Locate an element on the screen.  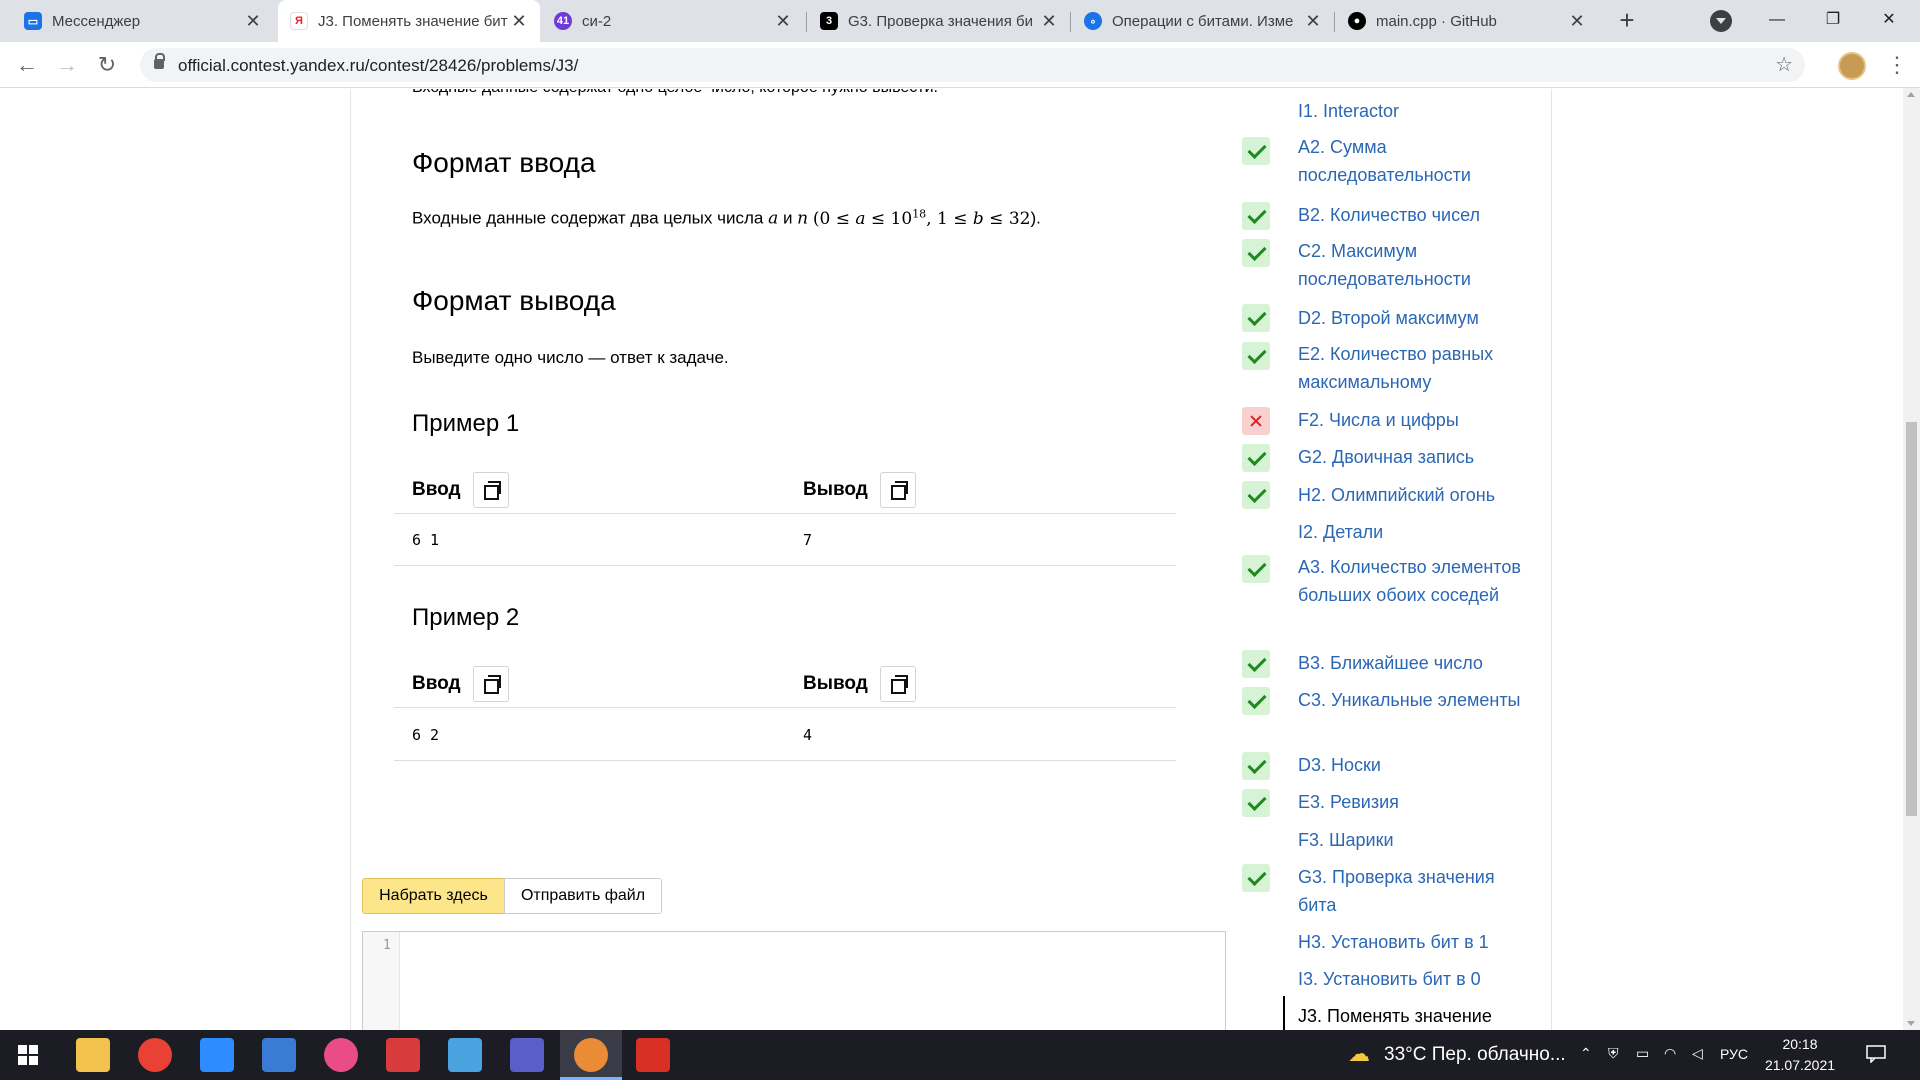
file-explorer-icon is located at coordinates (93, 1055).